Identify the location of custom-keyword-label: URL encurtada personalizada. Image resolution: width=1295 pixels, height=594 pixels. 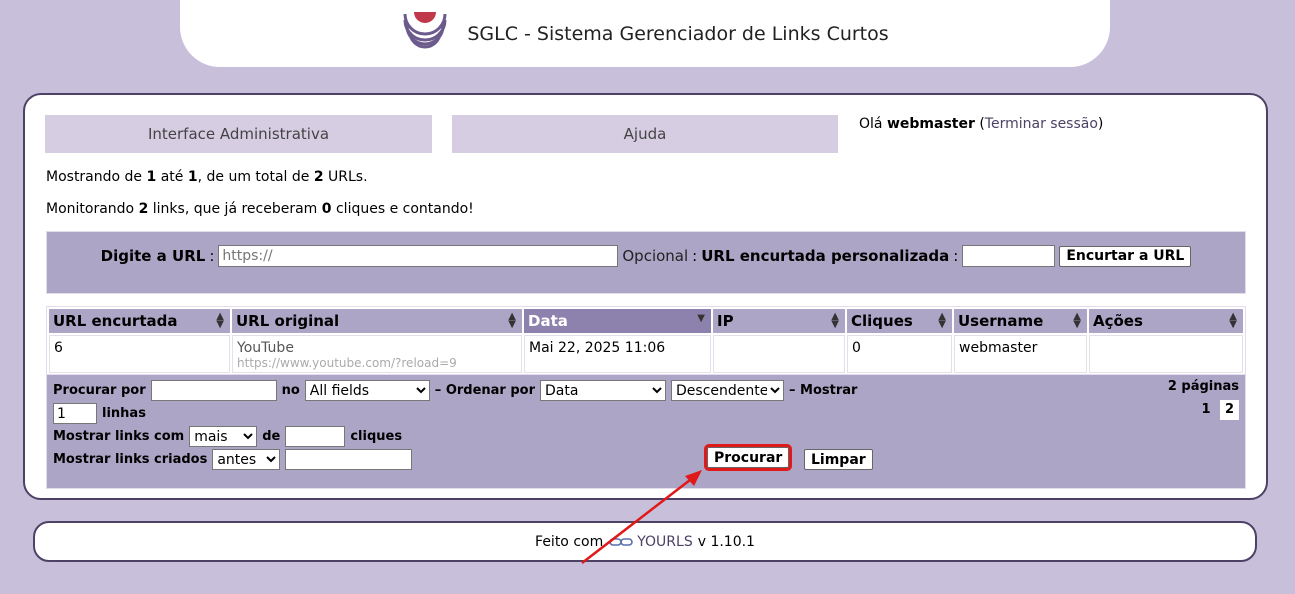
(825, 256).